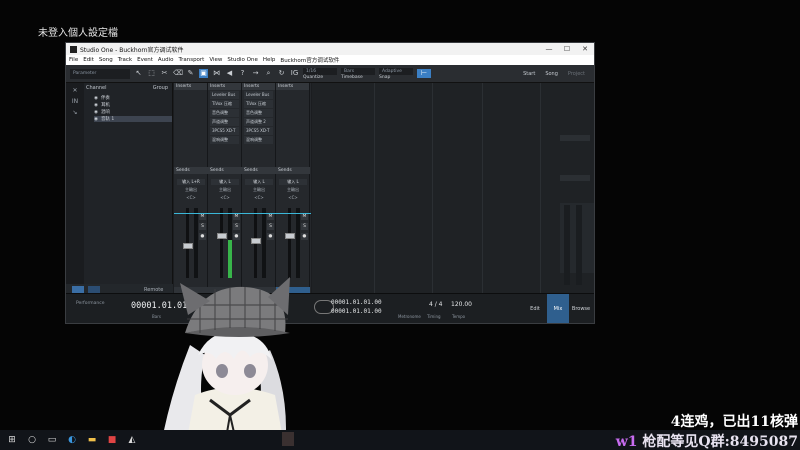 This screenshot has height=450, width=800. What do you see at coordinates (258, 122) in the screenshot?
I see `insert-slot: 声道调整 2` at bounding box center [258, 122].